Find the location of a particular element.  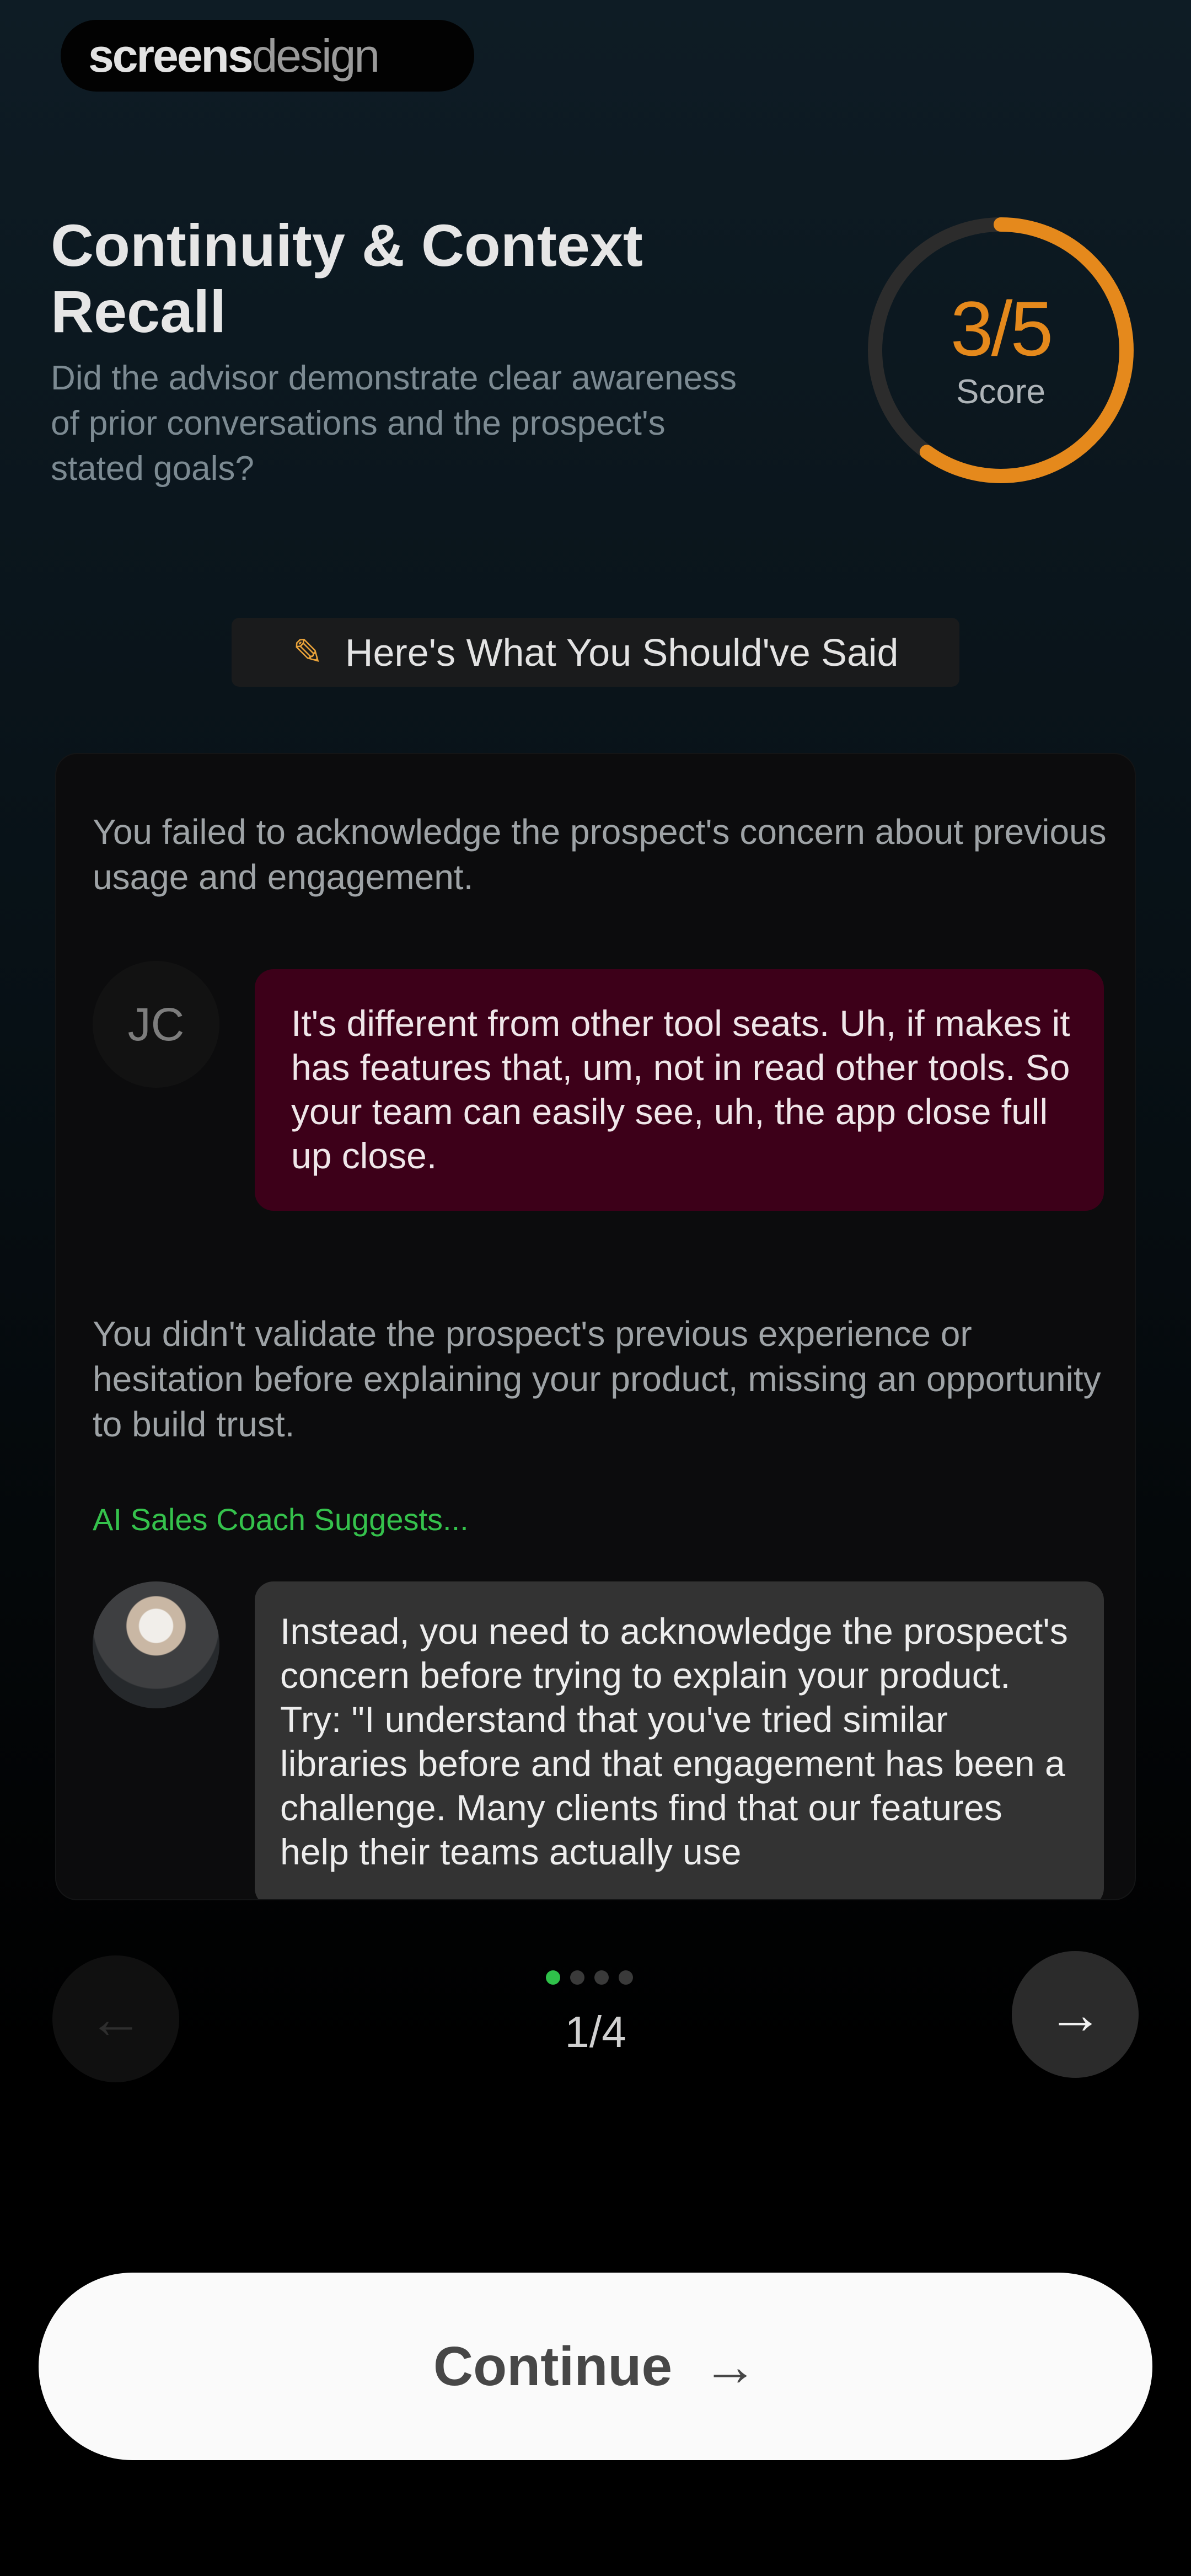

pagination-dots is located at coordinates (589, 1977).